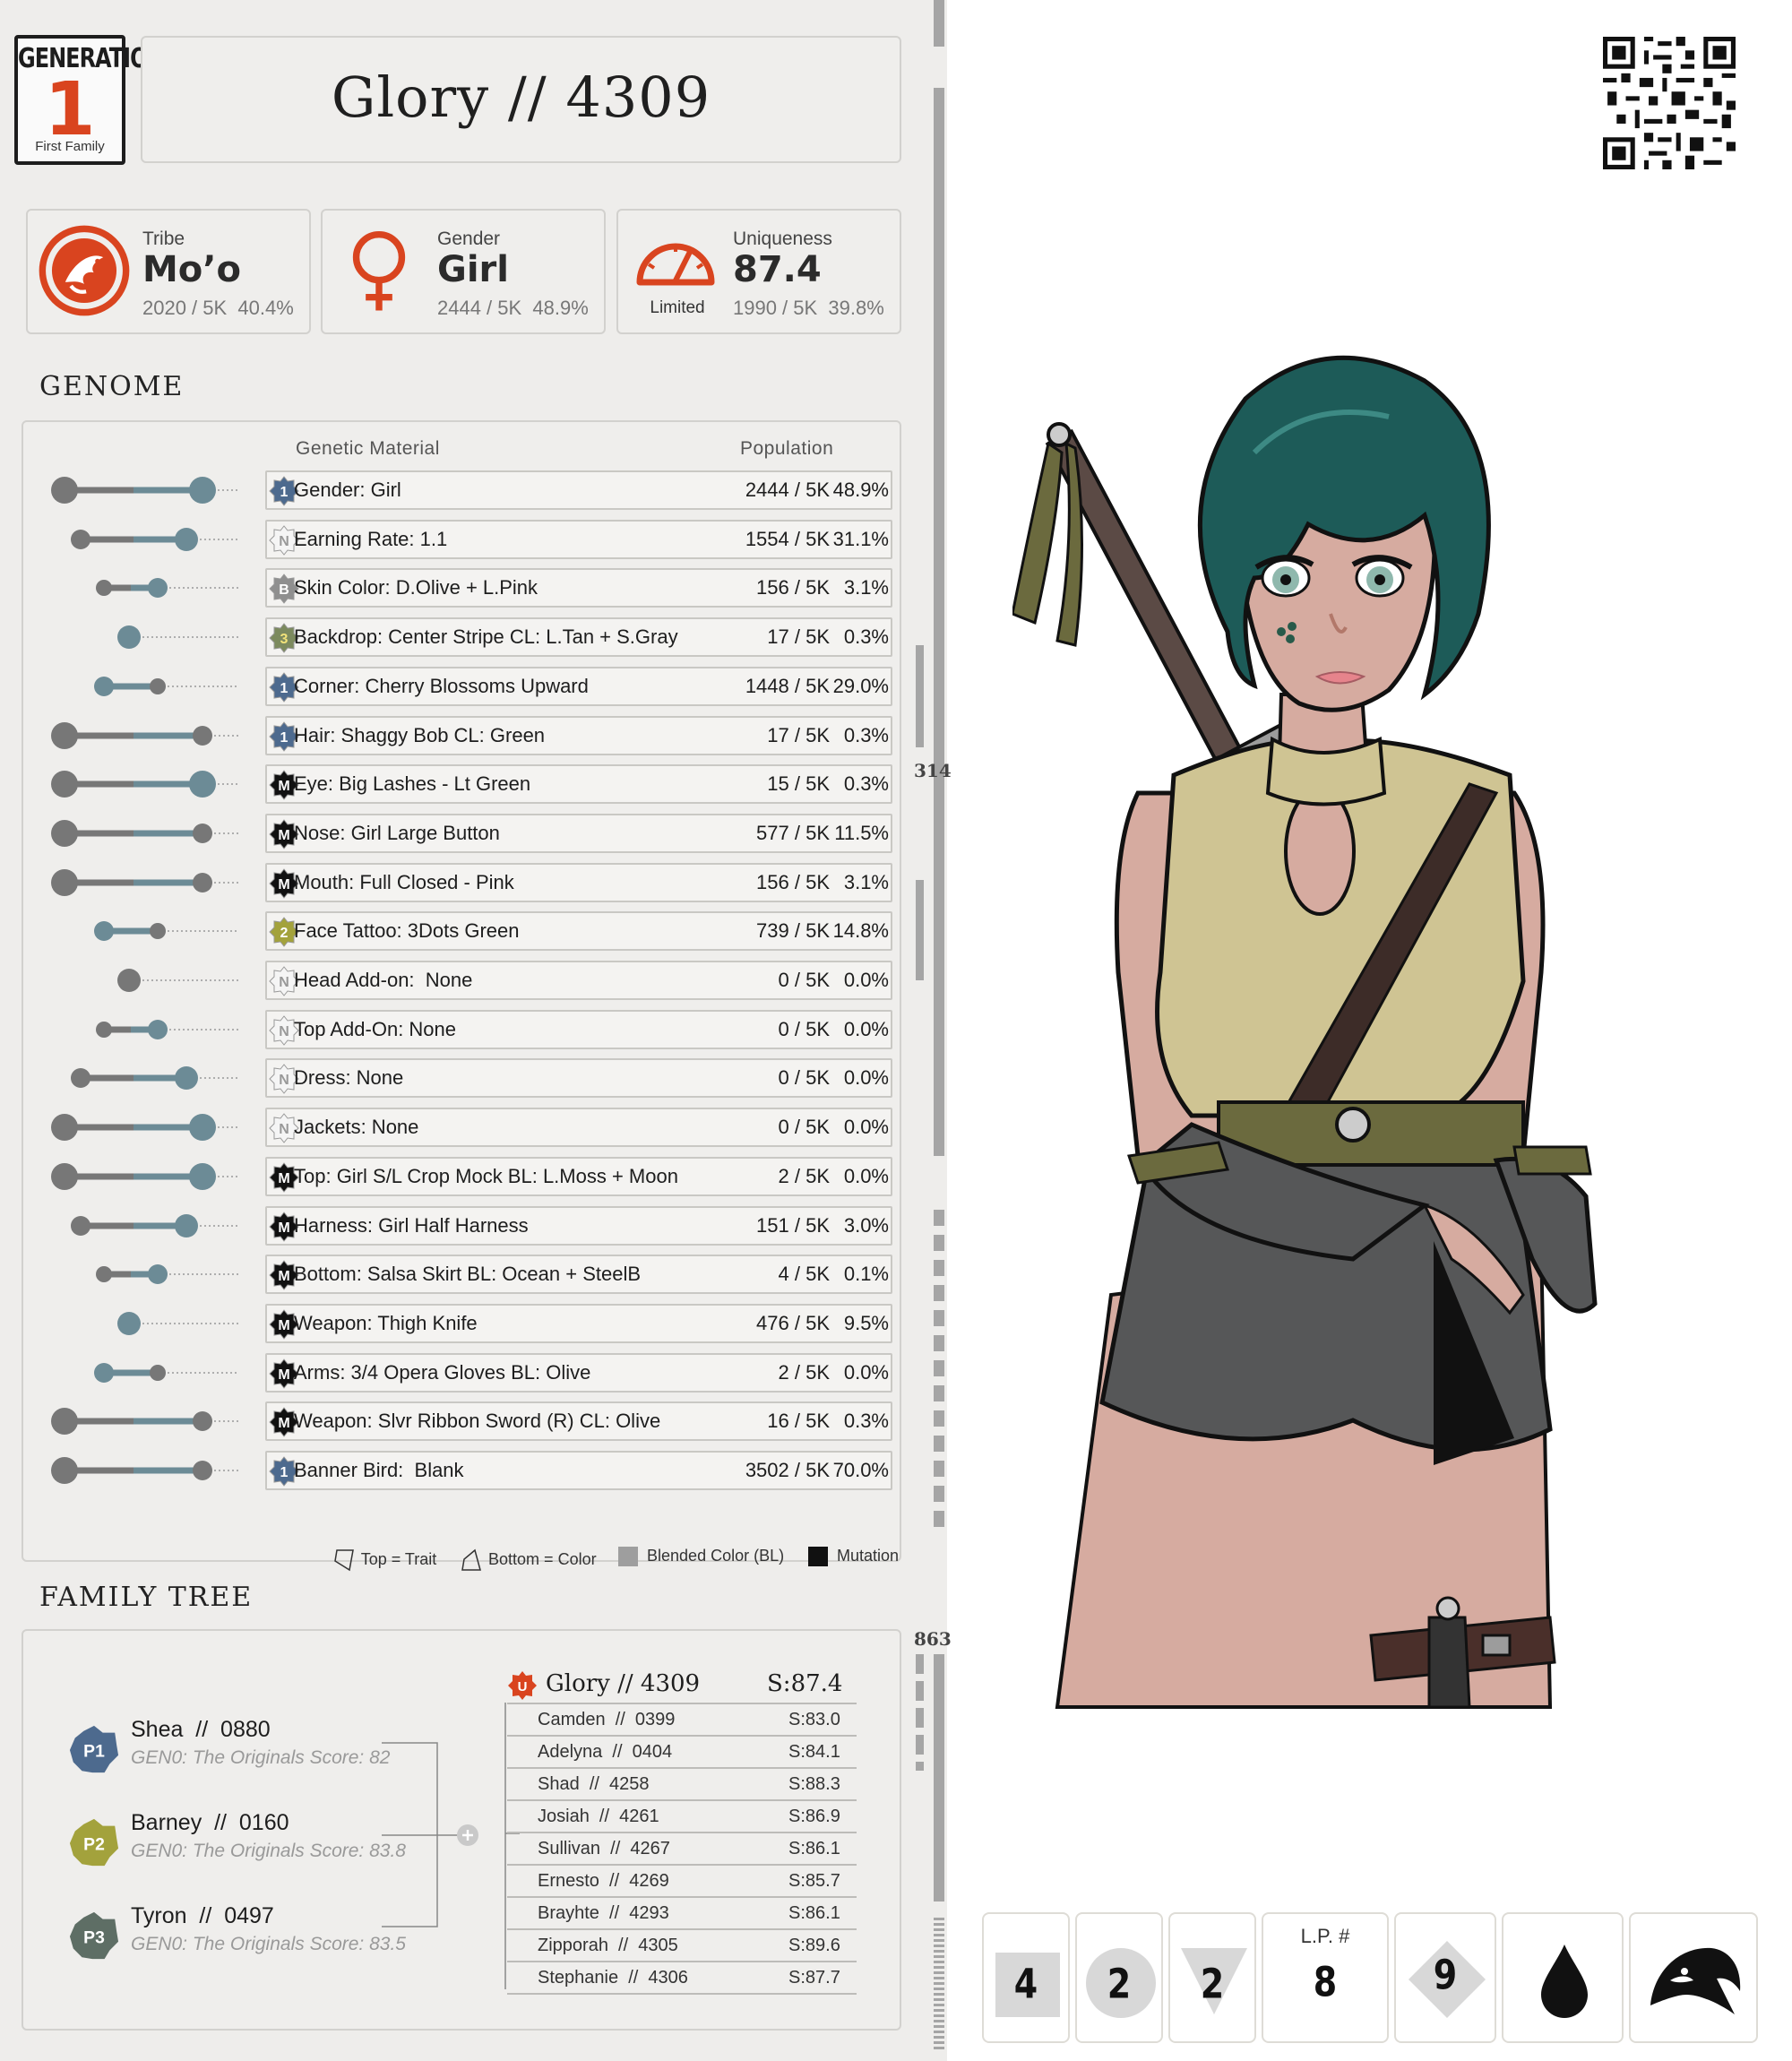 This screenshot has height=2061, width=1792. What do you see at coordinates (463, 784) in the screenshot?
I see `gene-row: M Eye: Big Lashes - Lt Green 15 / 5K 0.3%` at bounding box center [463, 784].